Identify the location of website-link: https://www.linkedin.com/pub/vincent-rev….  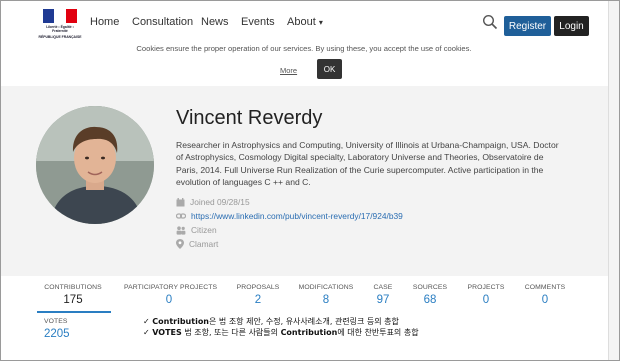
(297, 216).